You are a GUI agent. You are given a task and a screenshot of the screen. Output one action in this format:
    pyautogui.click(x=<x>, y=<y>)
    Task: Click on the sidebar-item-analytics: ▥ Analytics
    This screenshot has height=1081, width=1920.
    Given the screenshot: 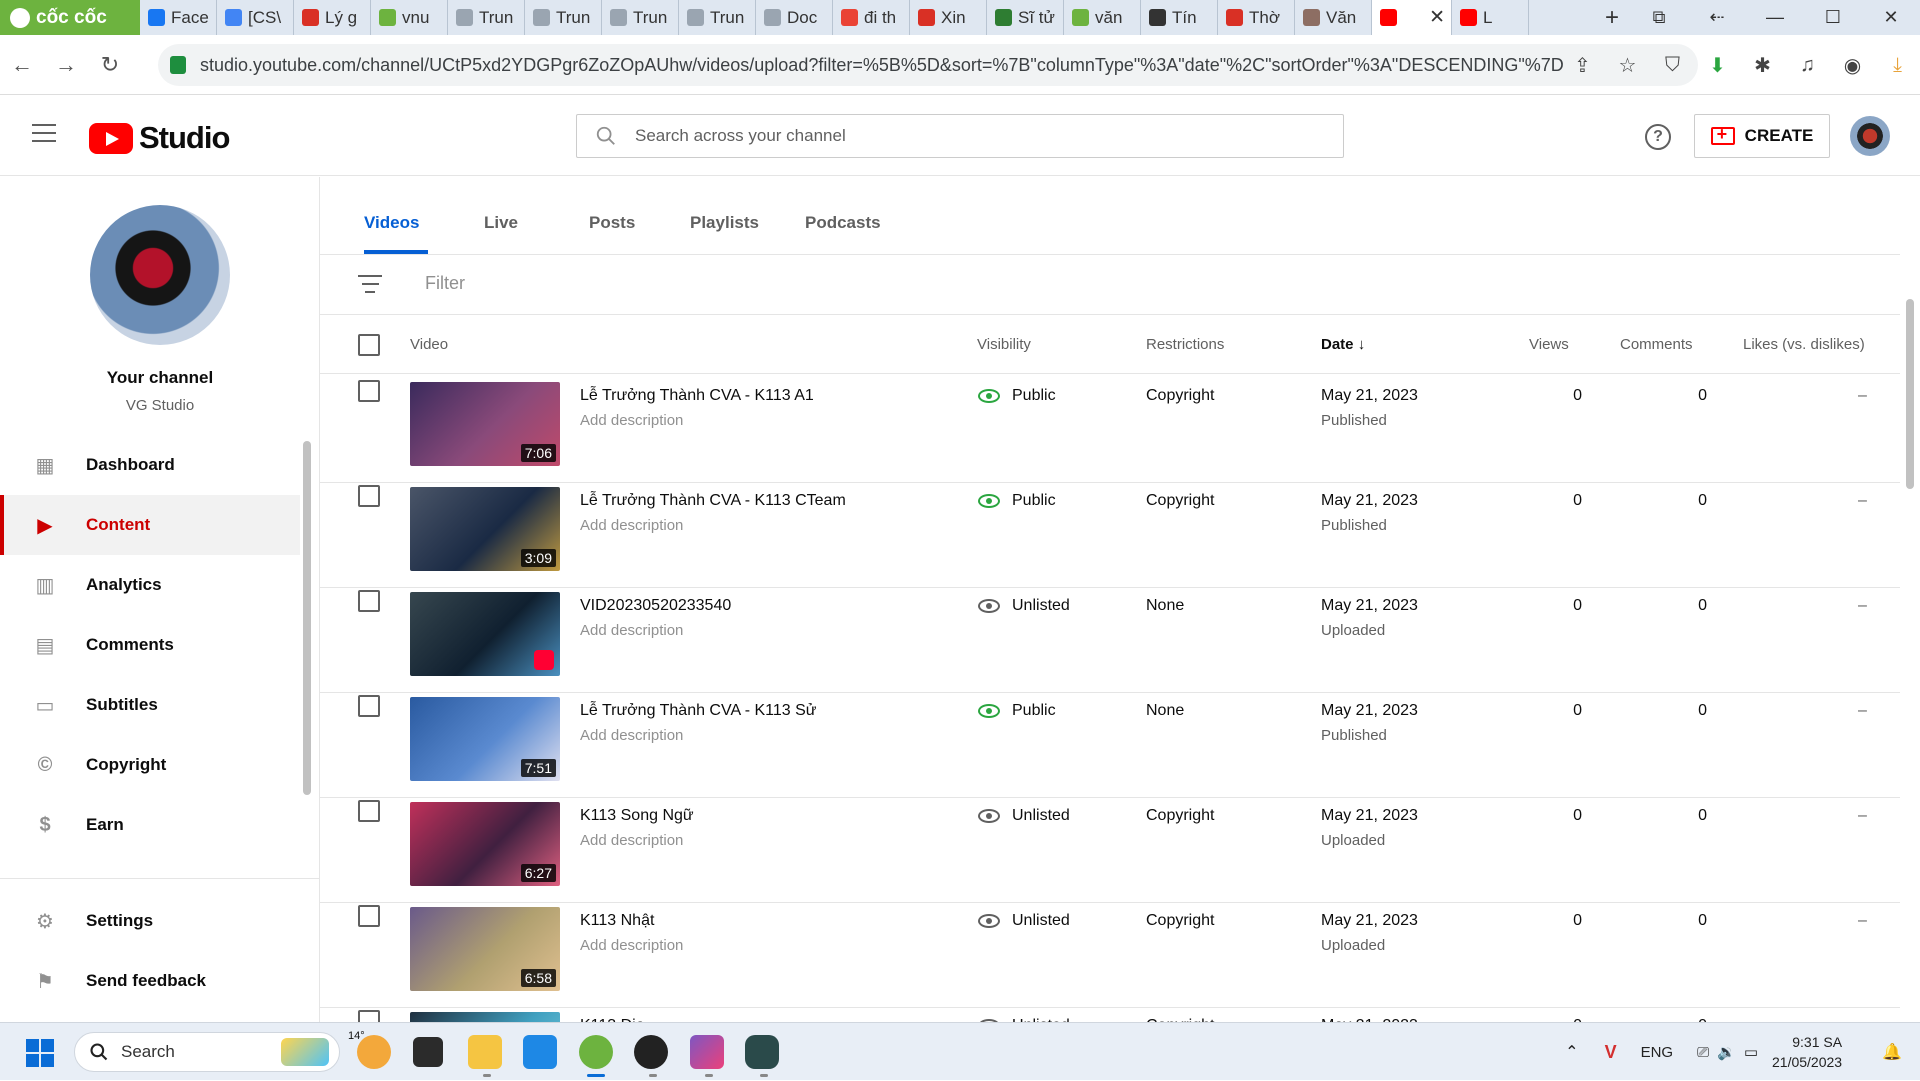 What is the action you would take?
    pyautogui.click(x=150, y=585)
    